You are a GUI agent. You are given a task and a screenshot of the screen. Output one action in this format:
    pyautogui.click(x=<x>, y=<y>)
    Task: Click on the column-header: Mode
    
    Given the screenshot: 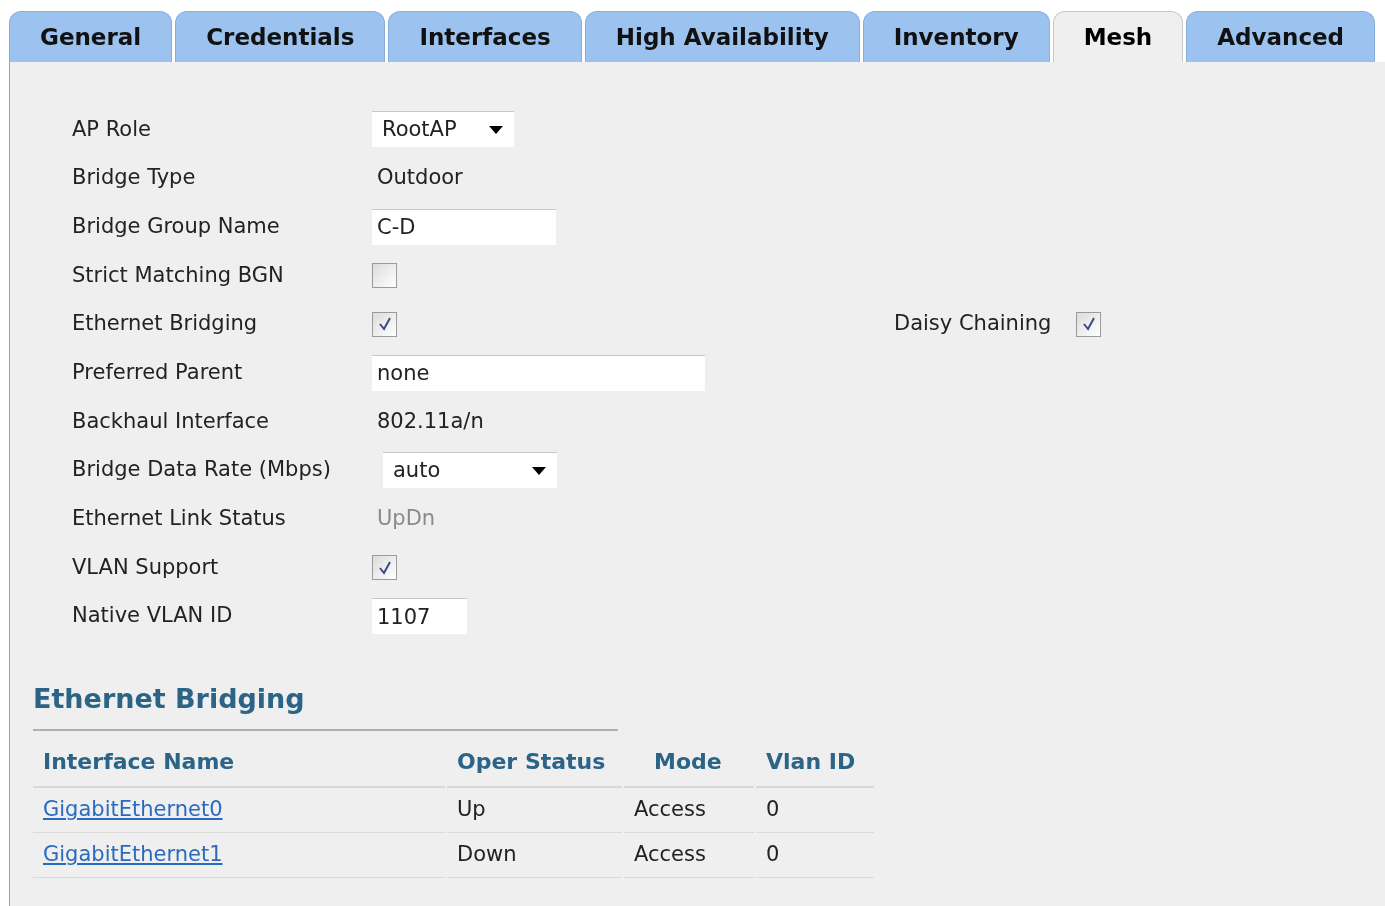 What is the action you would take?
    pyautogui.click(x=689, y=763)
    